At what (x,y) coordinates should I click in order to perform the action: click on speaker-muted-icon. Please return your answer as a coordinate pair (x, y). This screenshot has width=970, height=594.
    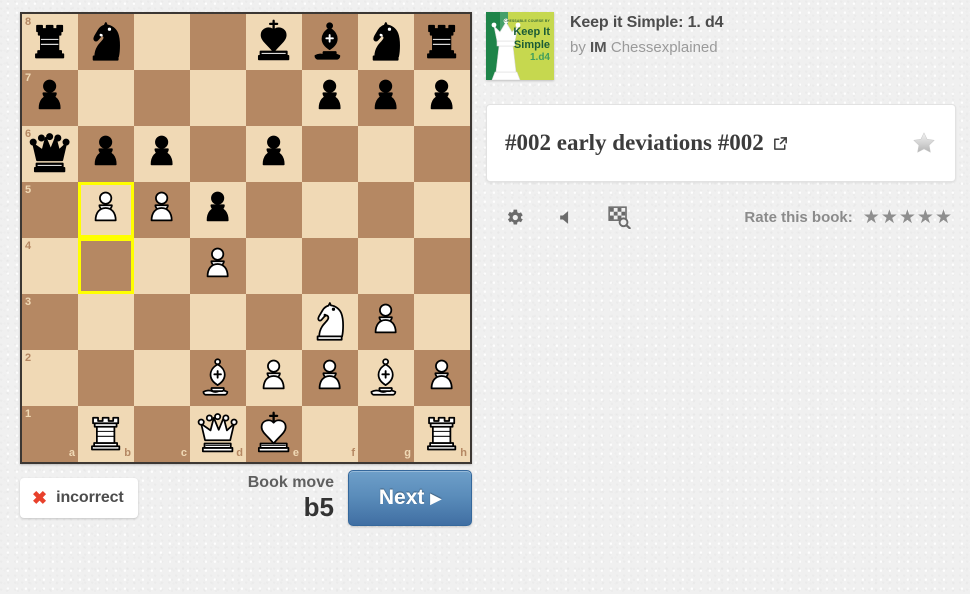
    Looking at the image, I should click on (566, 217).